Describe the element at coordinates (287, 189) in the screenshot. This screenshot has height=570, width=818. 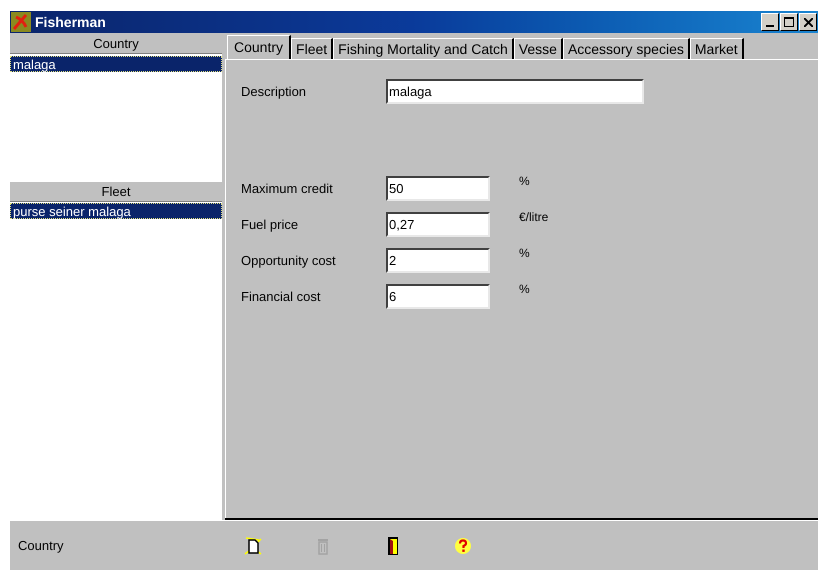
I see `field-label: Maximum credit` at that location.